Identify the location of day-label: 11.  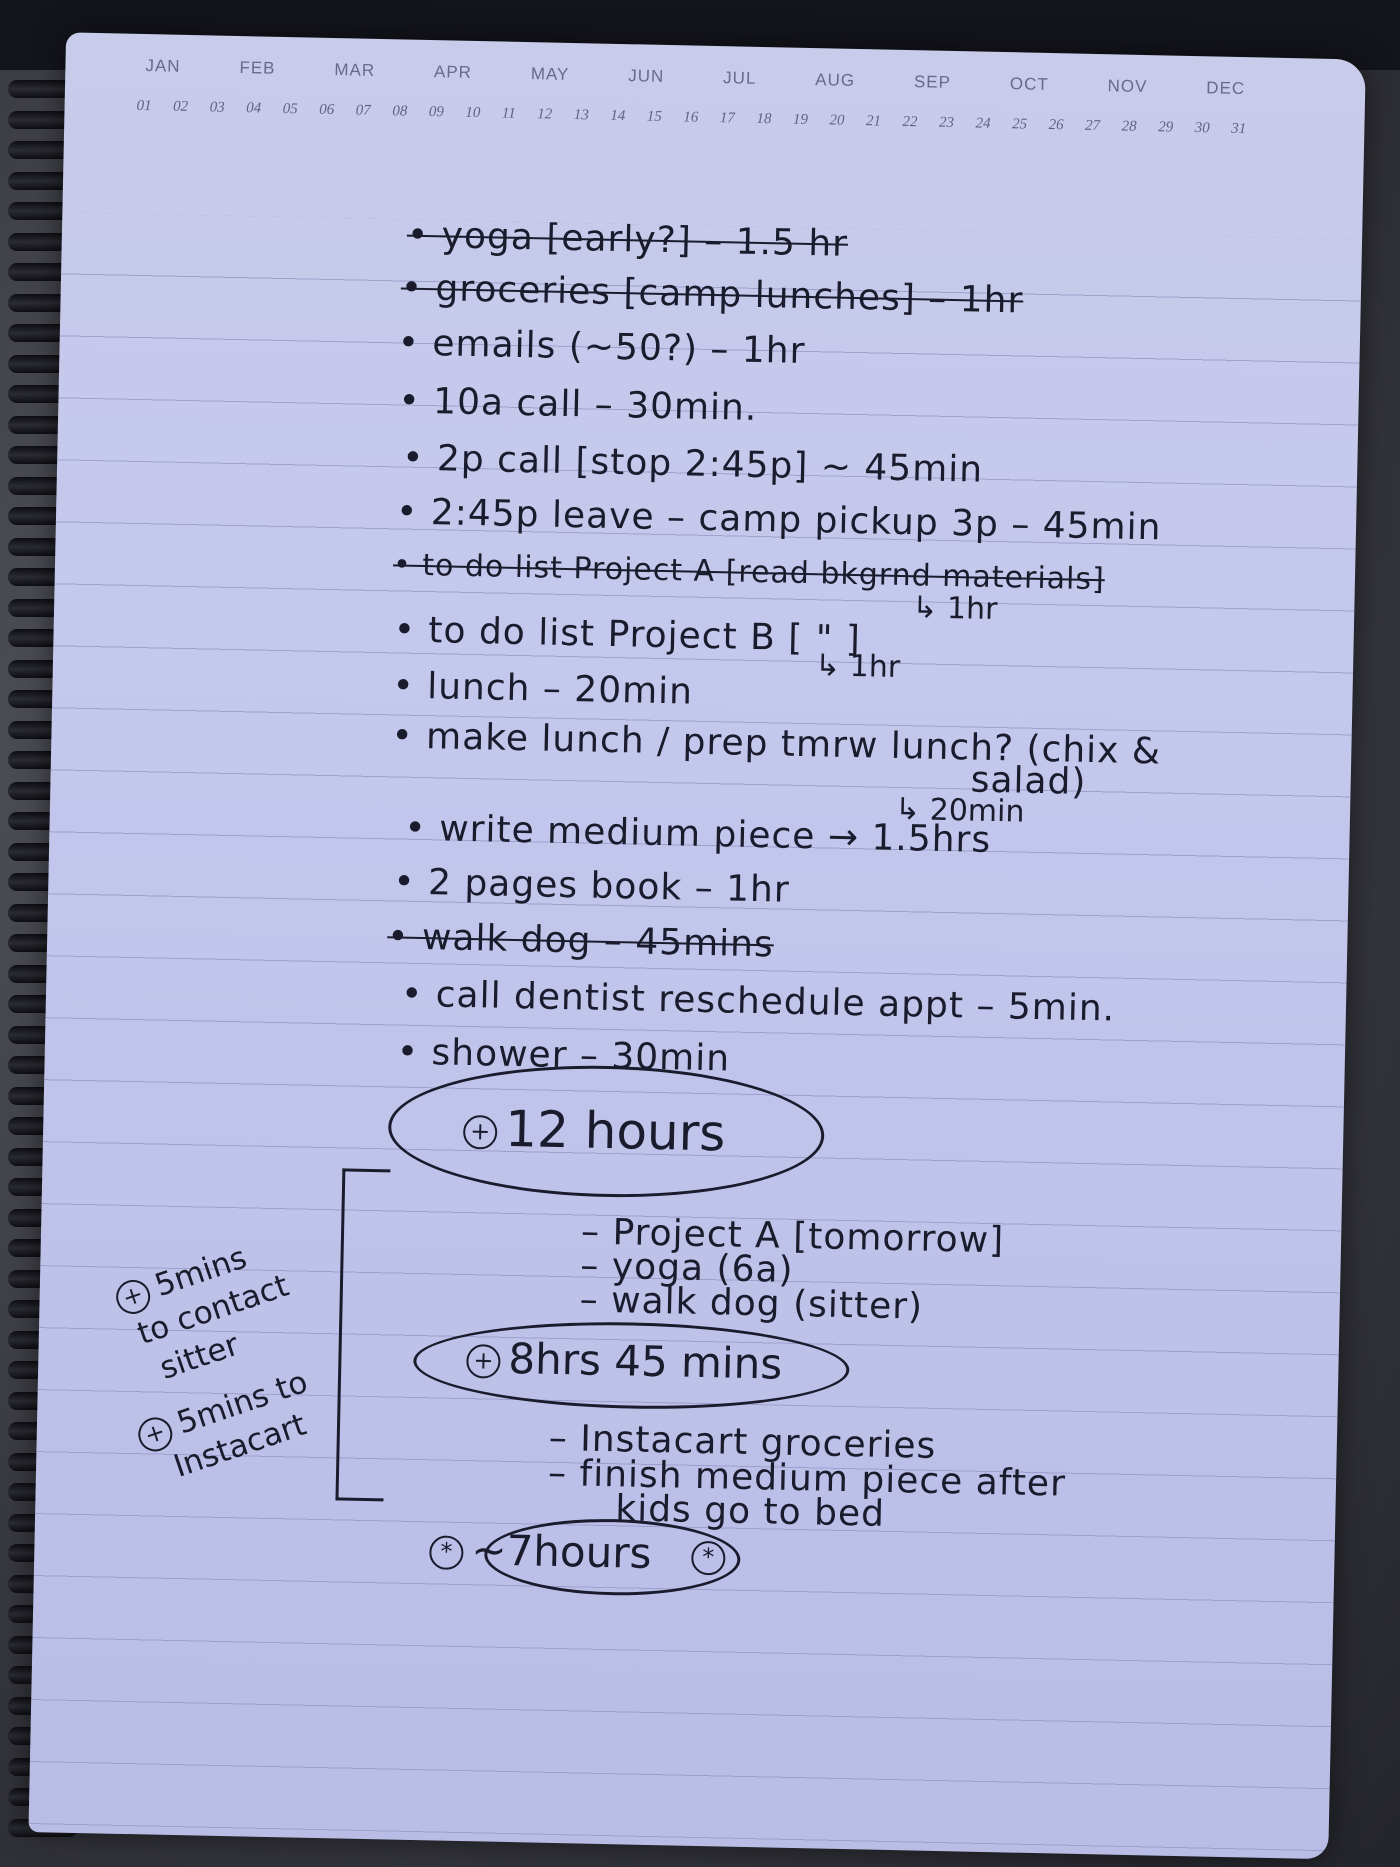
(508, 113).